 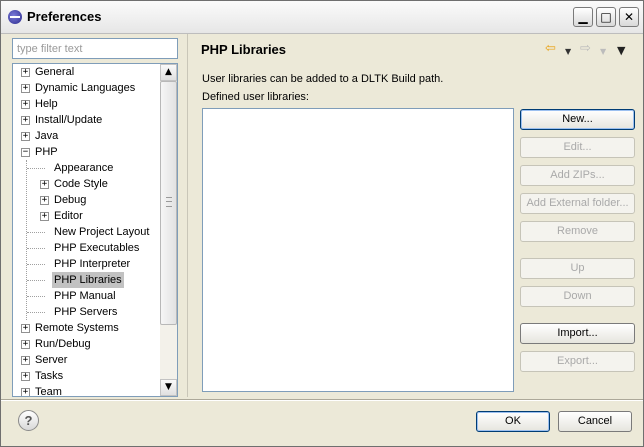 I want to click on tree-item-label: Install/Update, so click(x=68, y=120).